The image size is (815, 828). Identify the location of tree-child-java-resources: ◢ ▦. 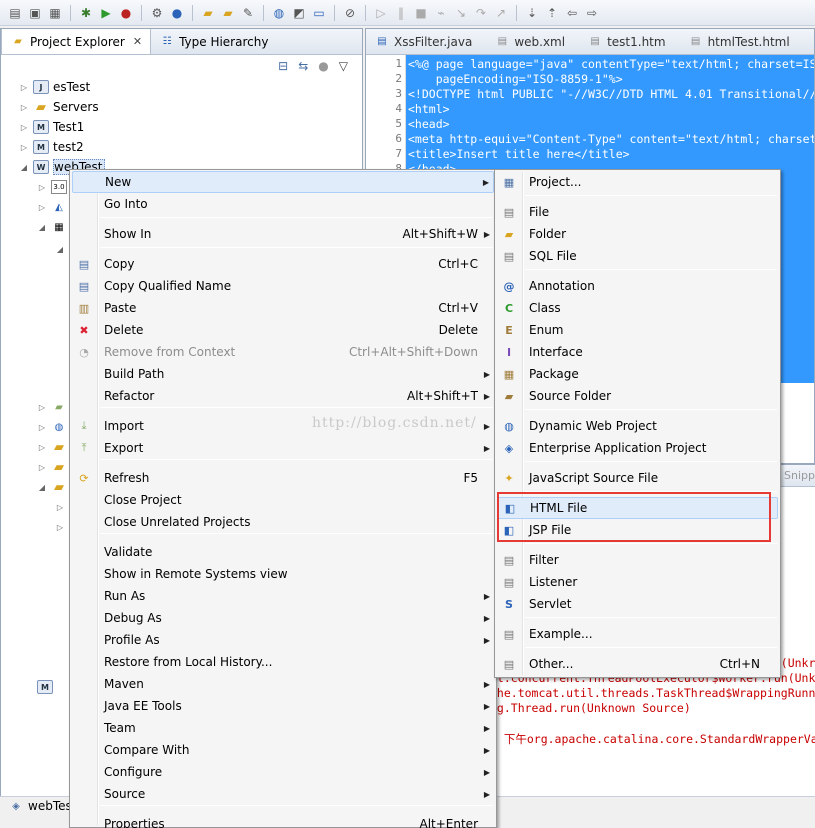
(52, 227).